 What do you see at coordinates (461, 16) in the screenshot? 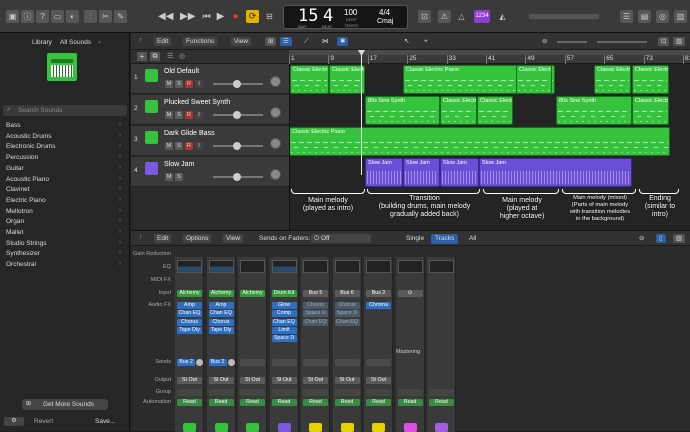
I see `metronome-icon: △` at bounding box center [461, 16].